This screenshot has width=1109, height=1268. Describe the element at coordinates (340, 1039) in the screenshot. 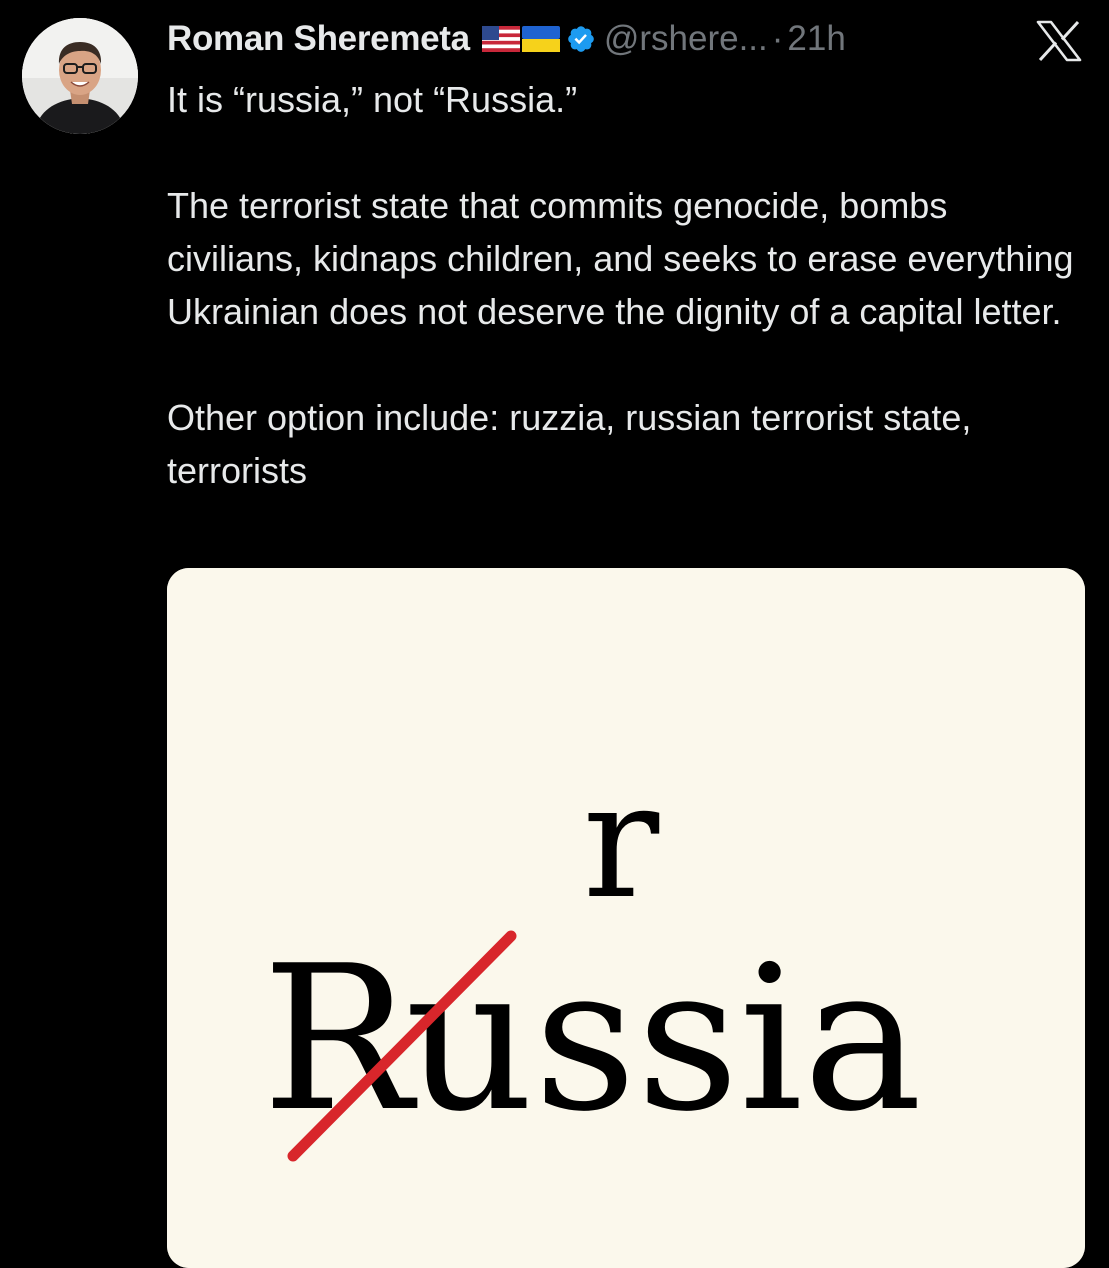

I see `media-struck-letter: R` at that location.